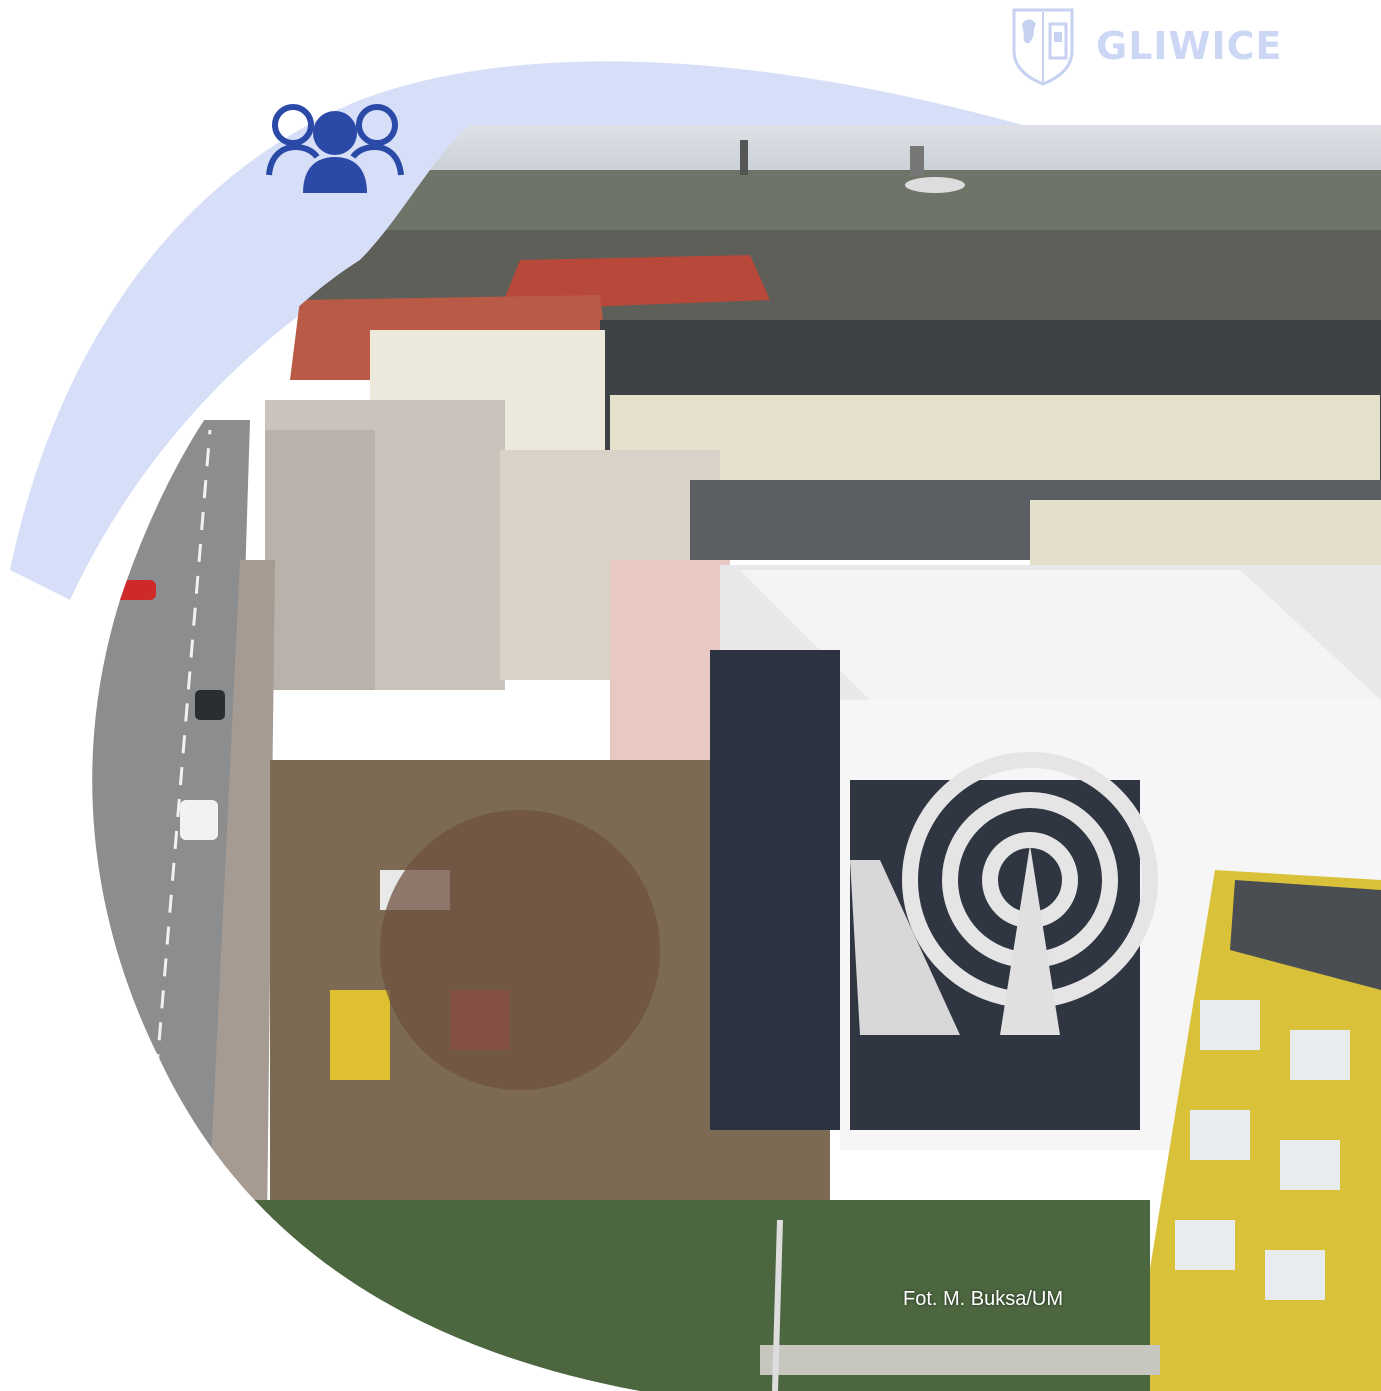 The width and height of the screenshot is (1381, 1391). Describe the element at coordinates (983, 1299) in the screenshot. I see `photo-credit: Fot. M. Buksa/UM` at that location.